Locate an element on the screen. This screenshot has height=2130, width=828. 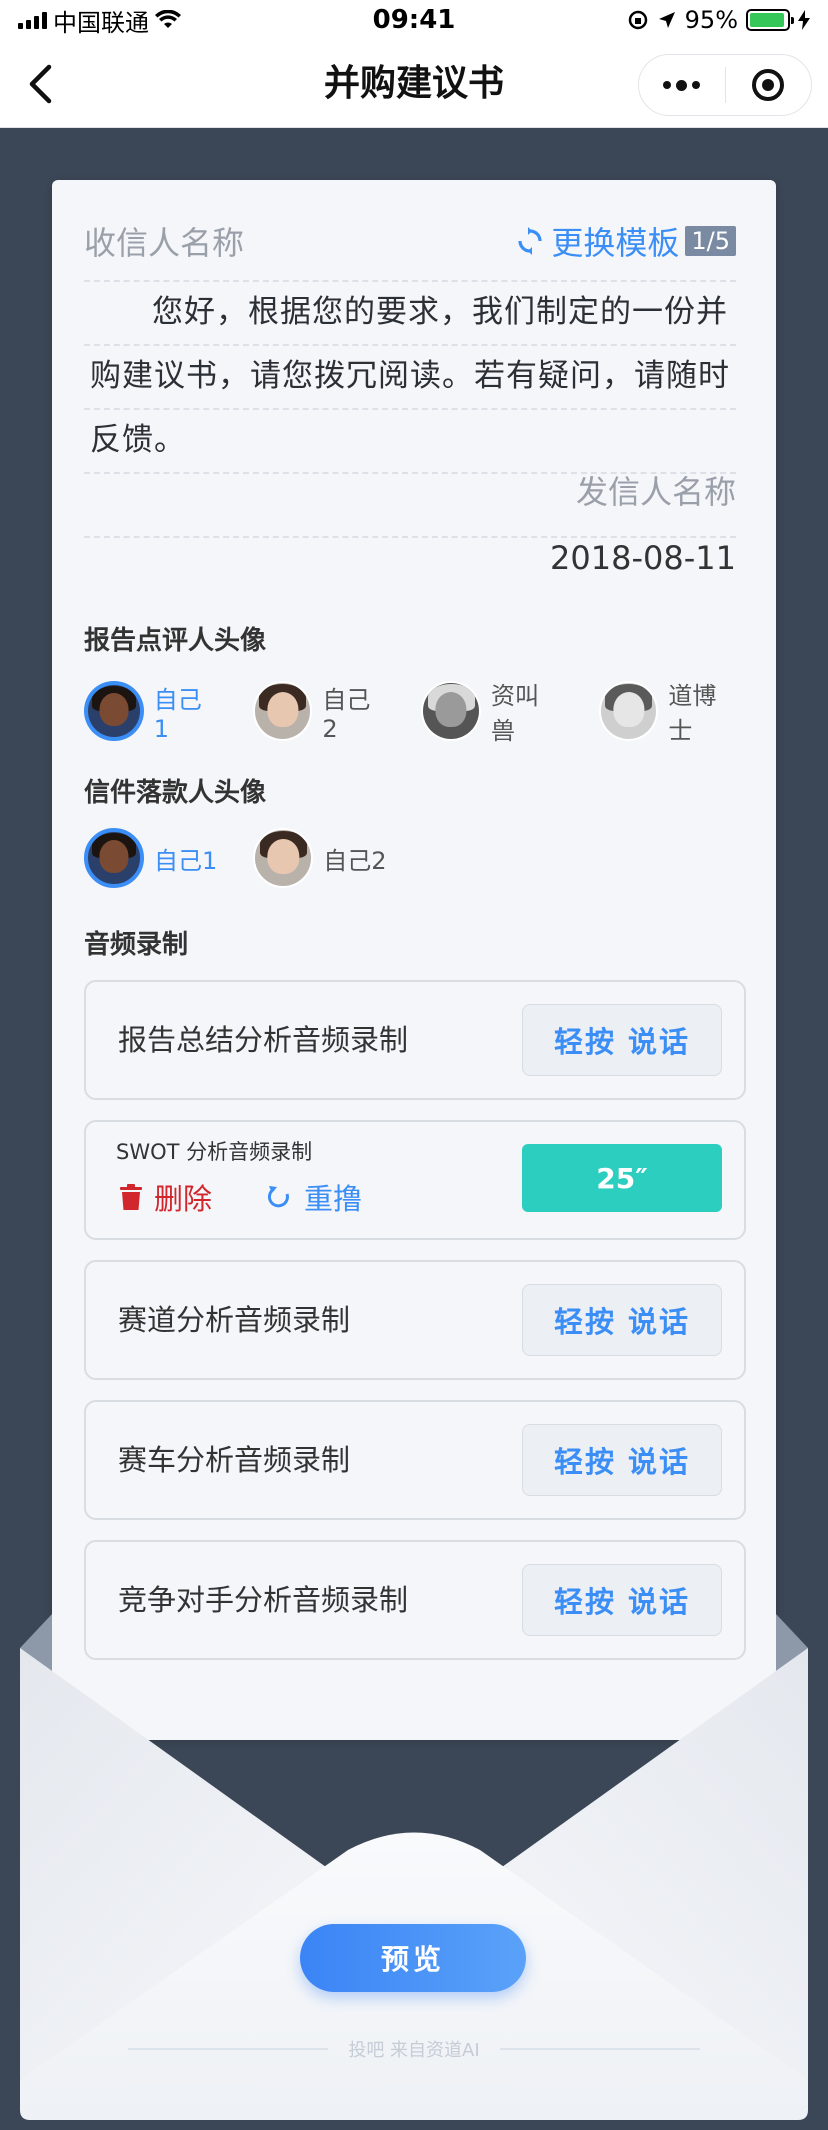
refresh-icon is located at coordinates (530, 241).